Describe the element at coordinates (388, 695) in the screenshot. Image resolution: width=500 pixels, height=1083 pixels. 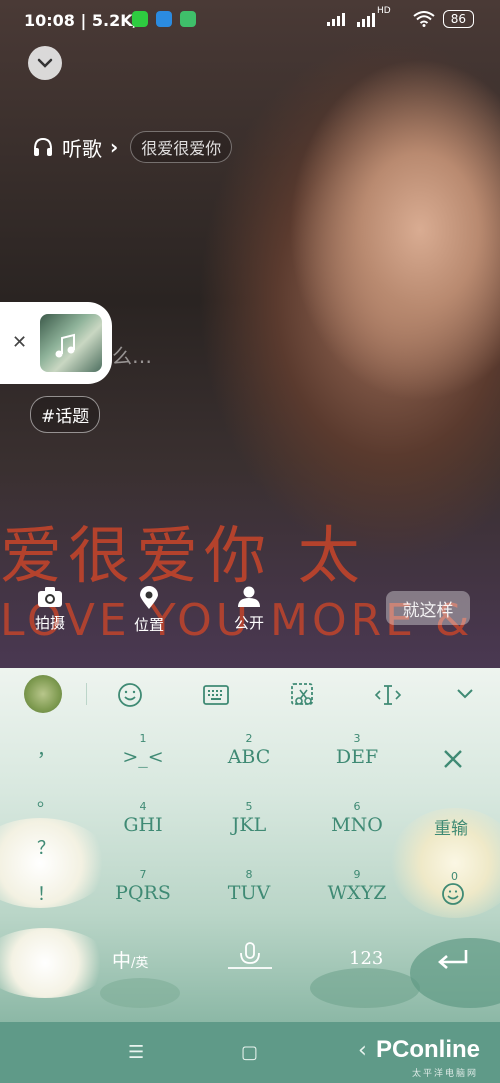
I see `cursor-icon` at that location.